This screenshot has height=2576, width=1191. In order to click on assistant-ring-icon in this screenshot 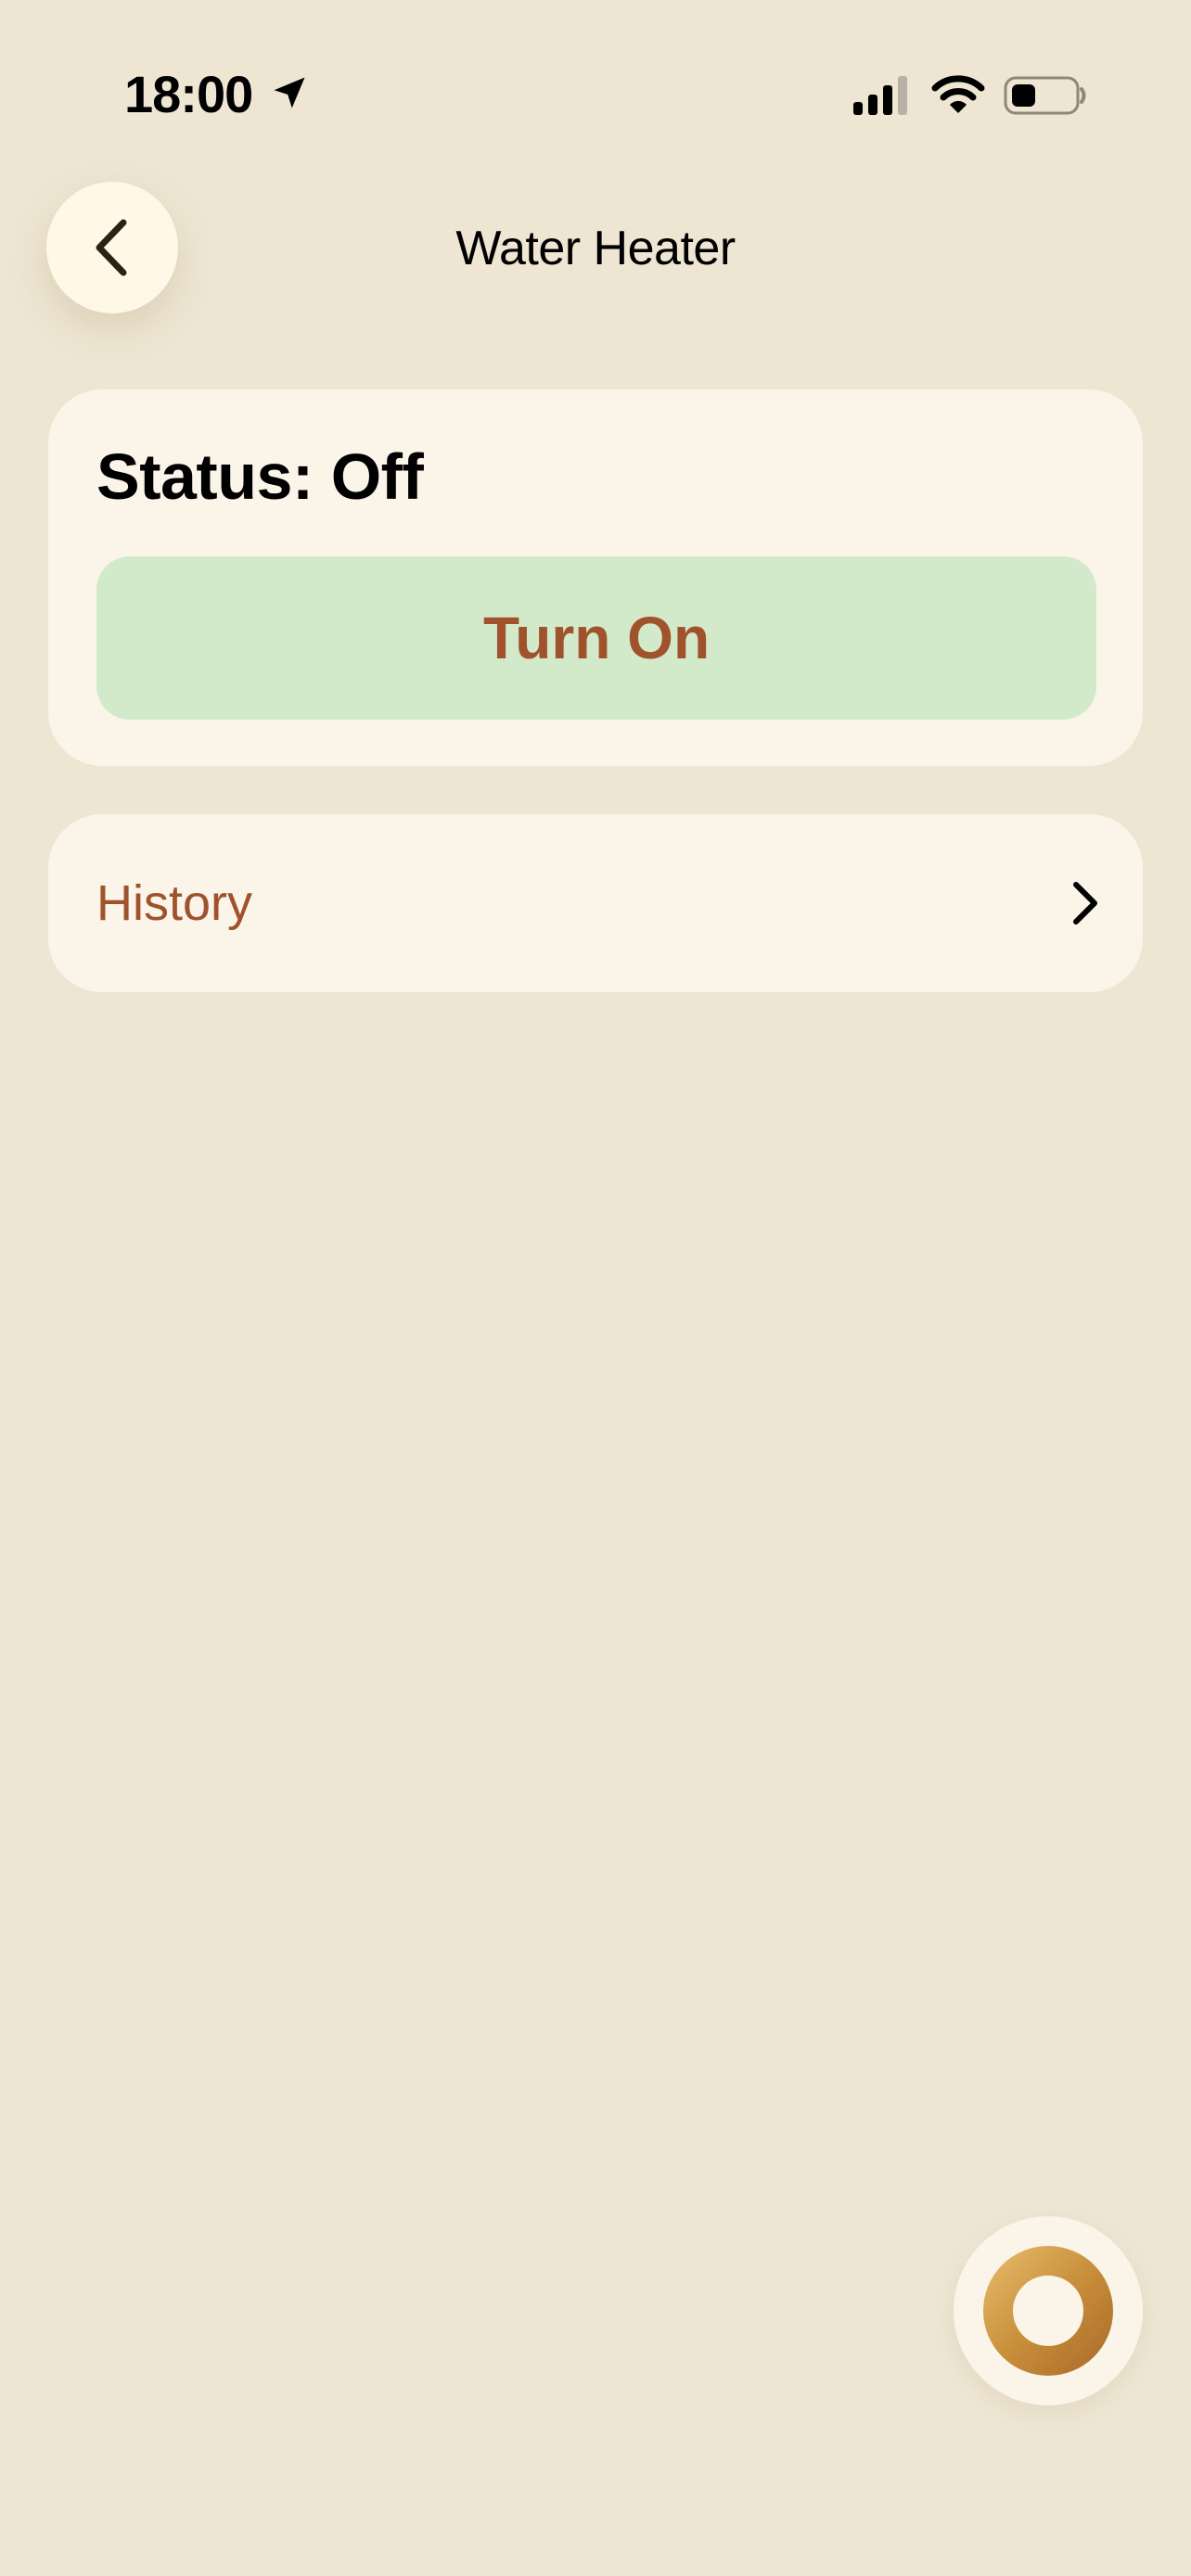, I will do `click(1048, 2311)`.